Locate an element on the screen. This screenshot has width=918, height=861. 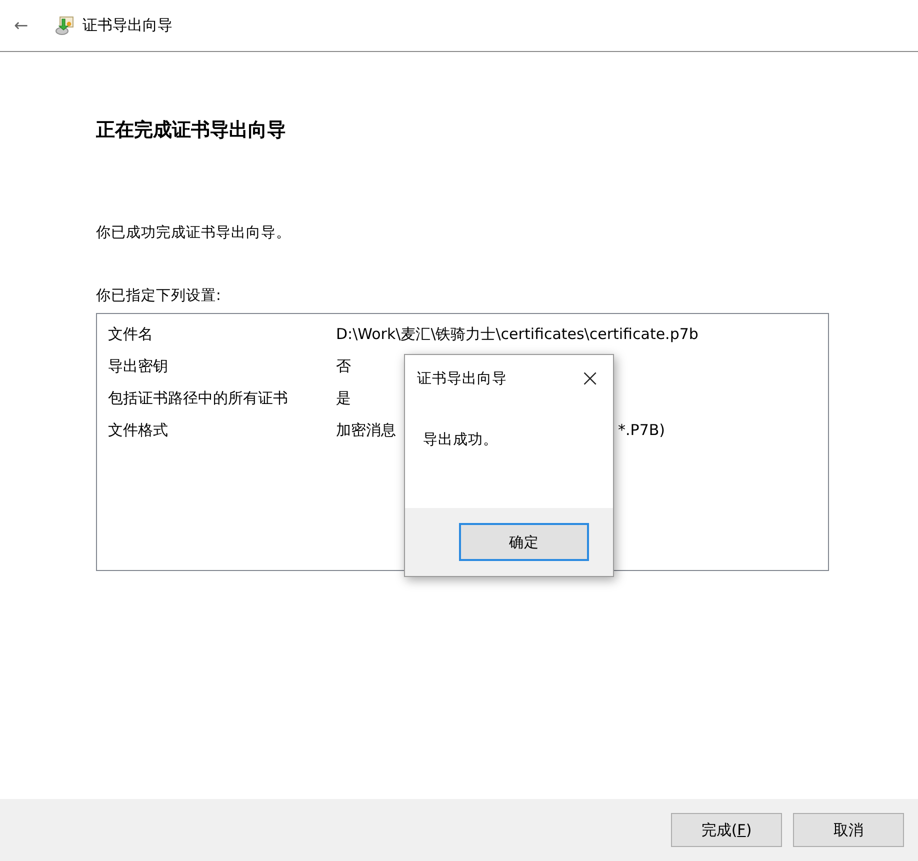
setting-name: 文件名 is located at coordinates (130, 334).